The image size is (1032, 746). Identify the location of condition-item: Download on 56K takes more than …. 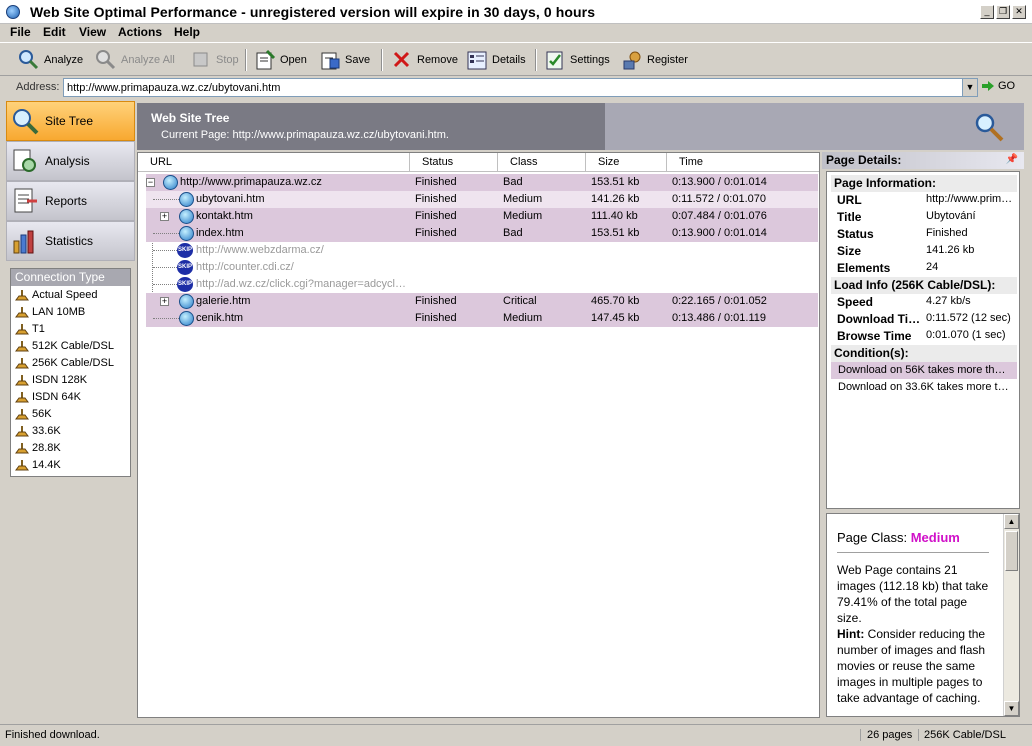
(924, 370).